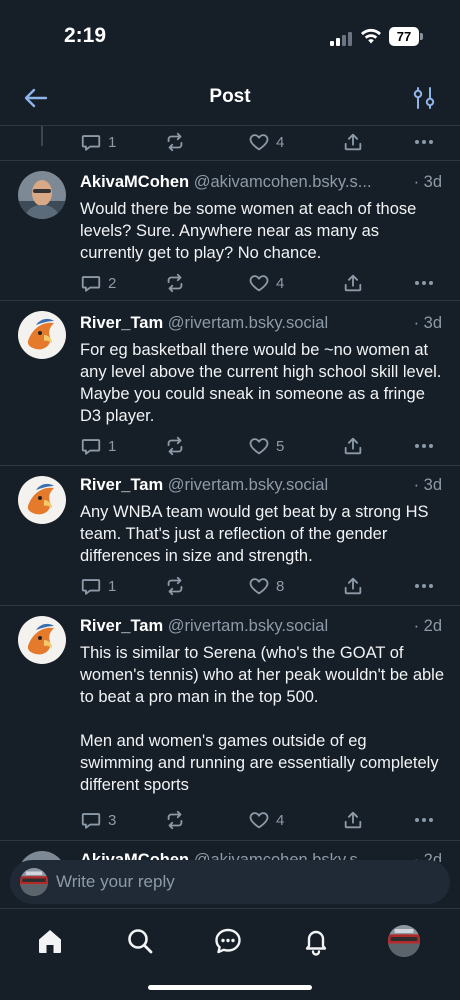 Image resolution: width=460 pixels, height=1000 pixels. I want to click on tab-profile, so click(404, 941).